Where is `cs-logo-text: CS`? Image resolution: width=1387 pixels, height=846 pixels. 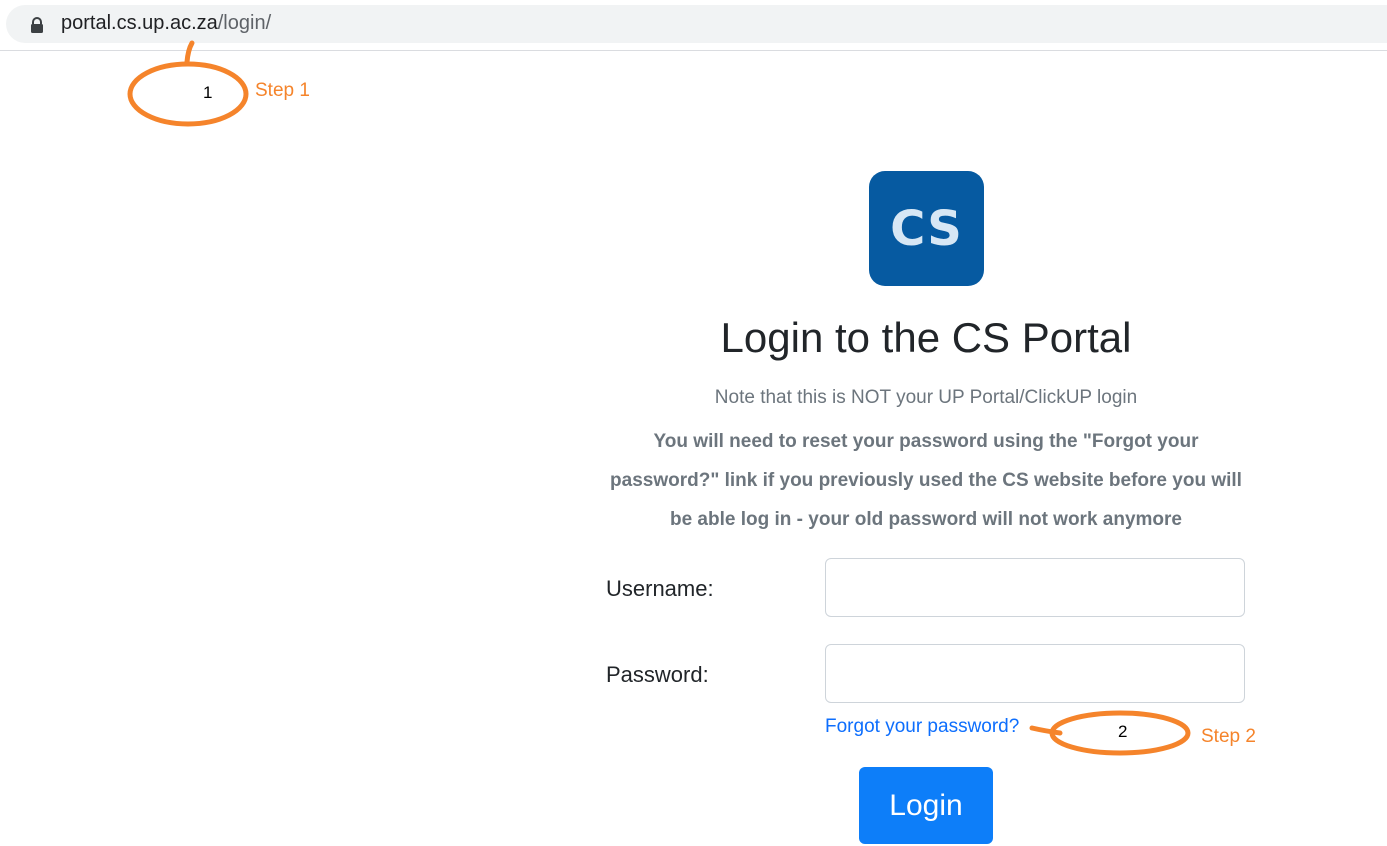
cs-logo-text: CS is located at coordinates (926, 228).